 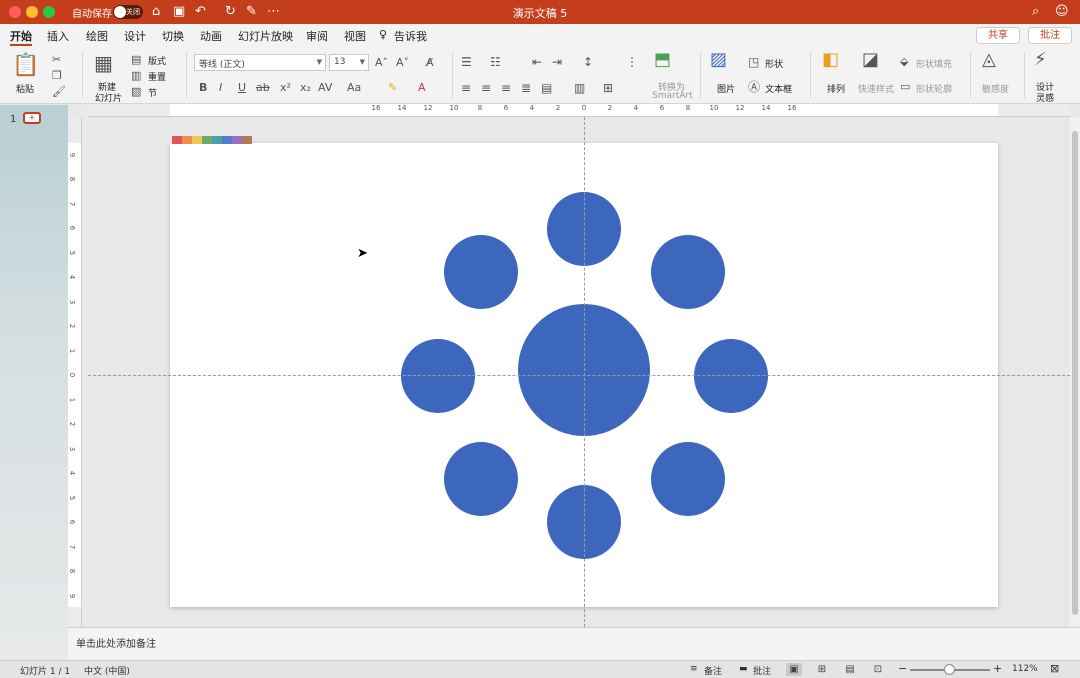 What do you see at coordinates (989, 60) in the screenshot?
I see `sensitivity-icon: ◬` at bounding box center [989, 60].